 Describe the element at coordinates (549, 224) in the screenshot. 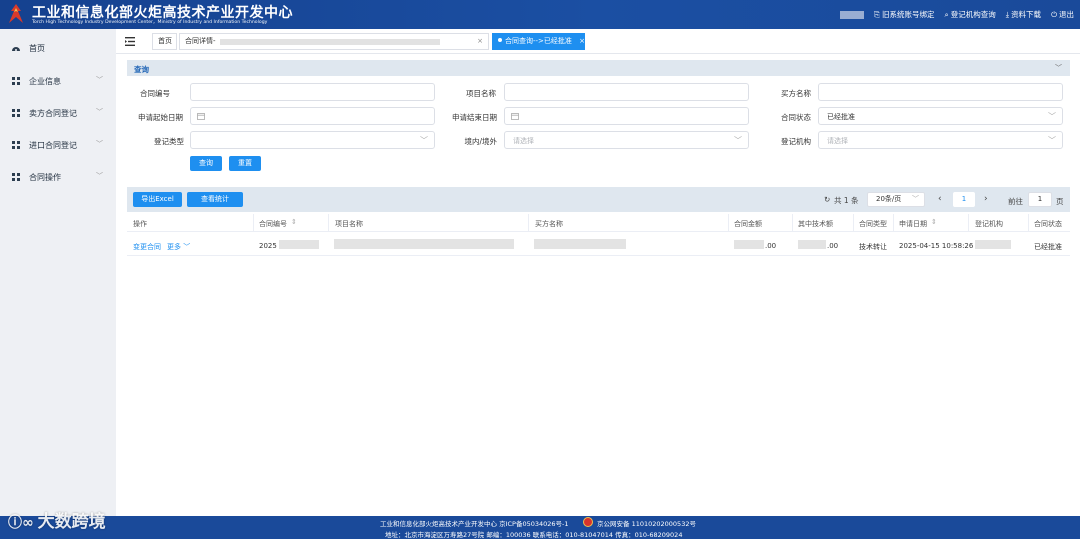

I see `col-buyer-name: 买方名称` at that location.